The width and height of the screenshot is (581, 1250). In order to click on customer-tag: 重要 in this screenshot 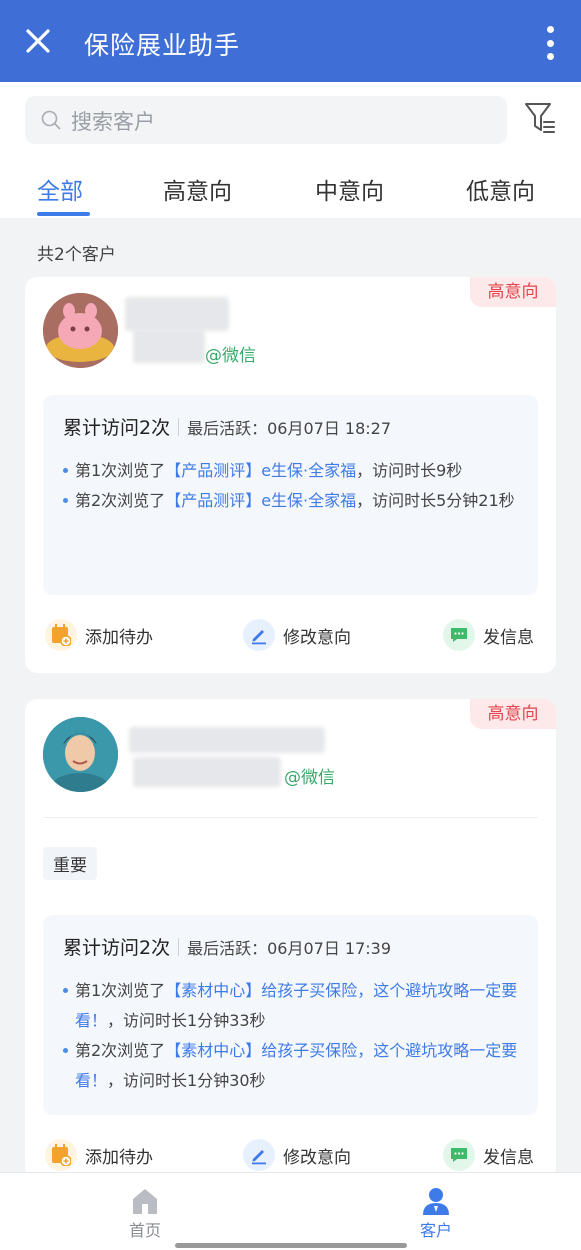, I will do `click(70, 863)`.